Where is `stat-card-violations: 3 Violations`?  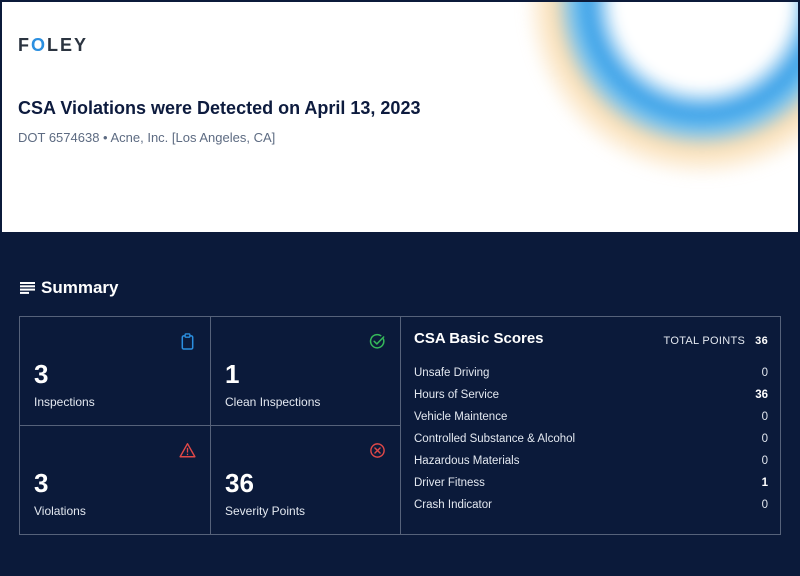 stat-card-violations: 3 Violations is located at coordinates (115, 480).